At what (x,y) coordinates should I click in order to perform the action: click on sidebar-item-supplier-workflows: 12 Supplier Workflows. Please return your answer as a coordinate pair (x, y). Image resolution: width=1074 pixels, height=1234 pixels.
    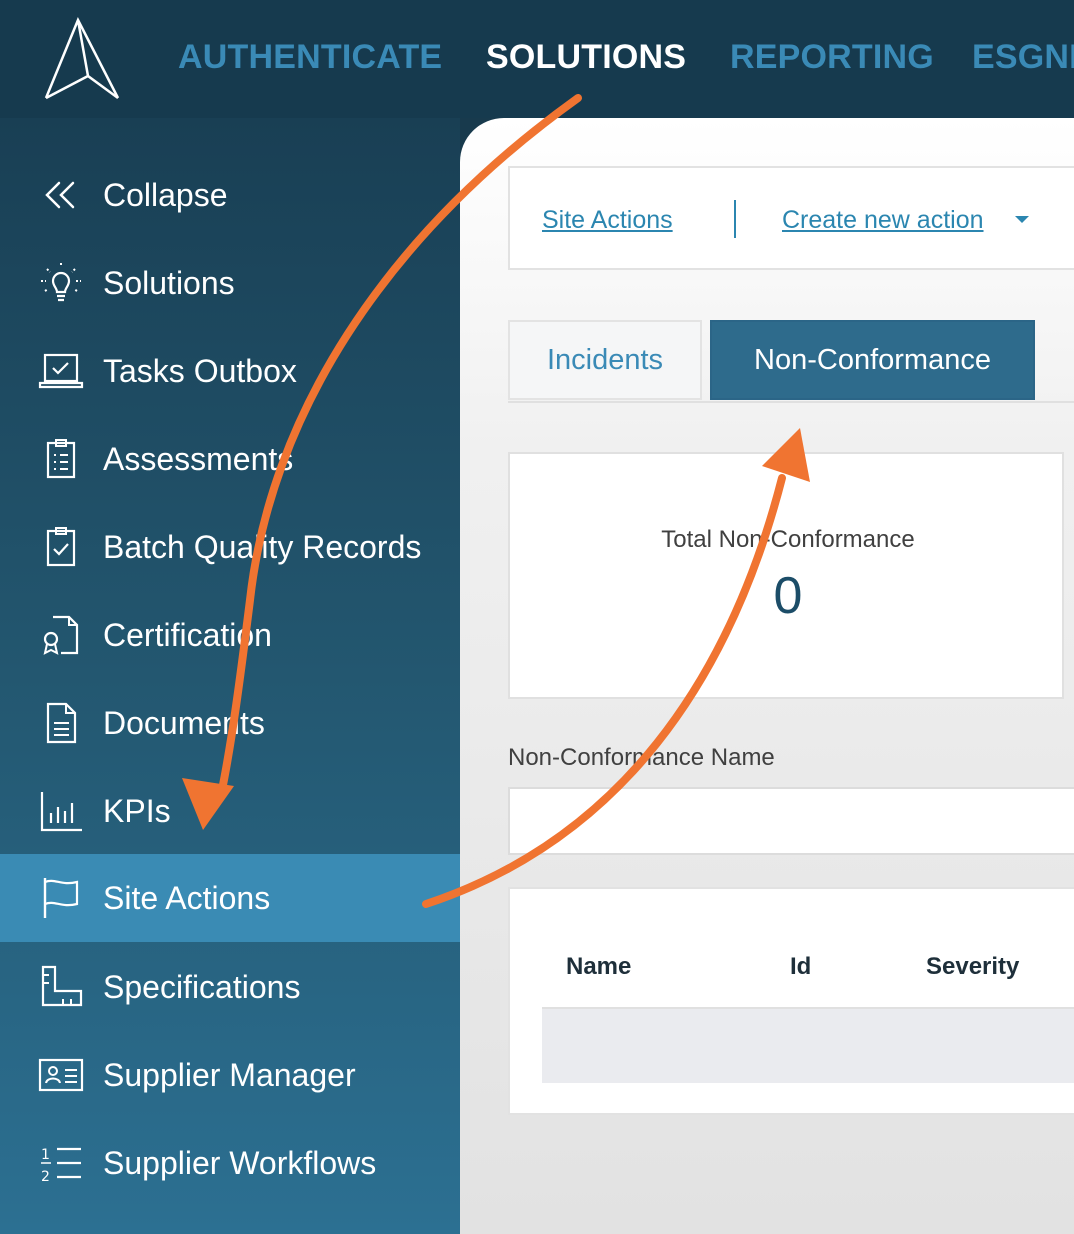
    Looking at the image, I should click on (230, 1163).